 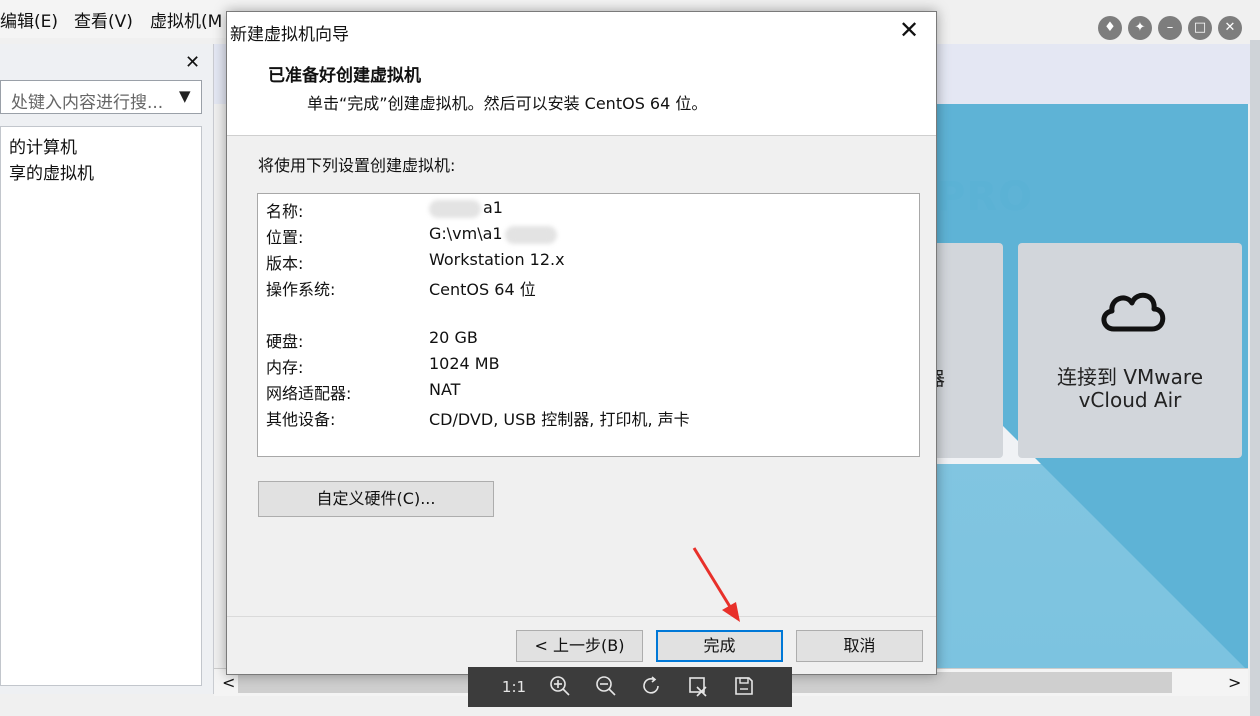 I want to click on window-close-icon: ✕, so click(x=1230, y=28).